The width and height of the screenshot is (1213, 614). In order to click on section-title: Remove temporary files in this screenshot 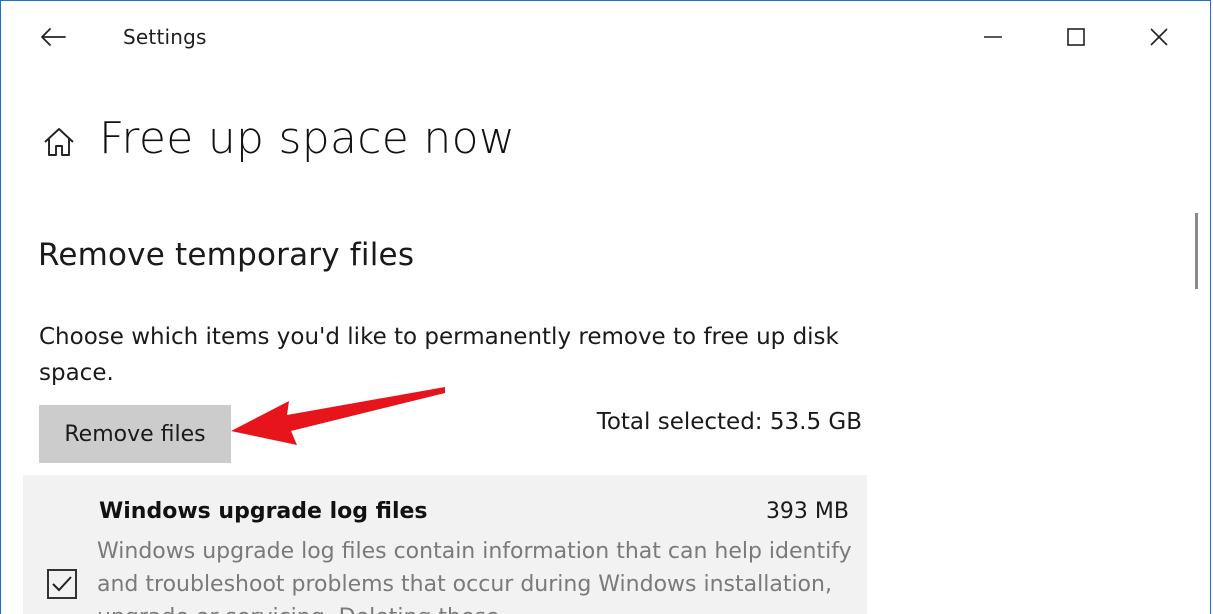, I will do `click(226, 255)`.